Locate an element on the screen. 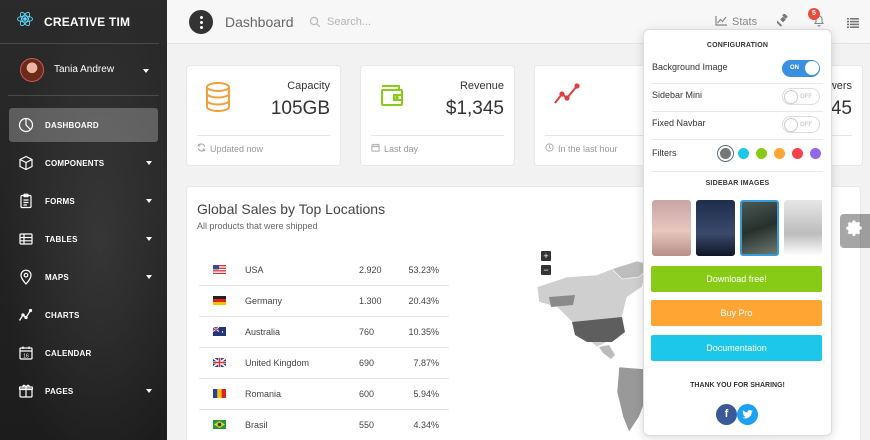 Image resolution: width=870 pixels, height=440 pixels. stats-link: Stats is located at coordinates (736, 22).